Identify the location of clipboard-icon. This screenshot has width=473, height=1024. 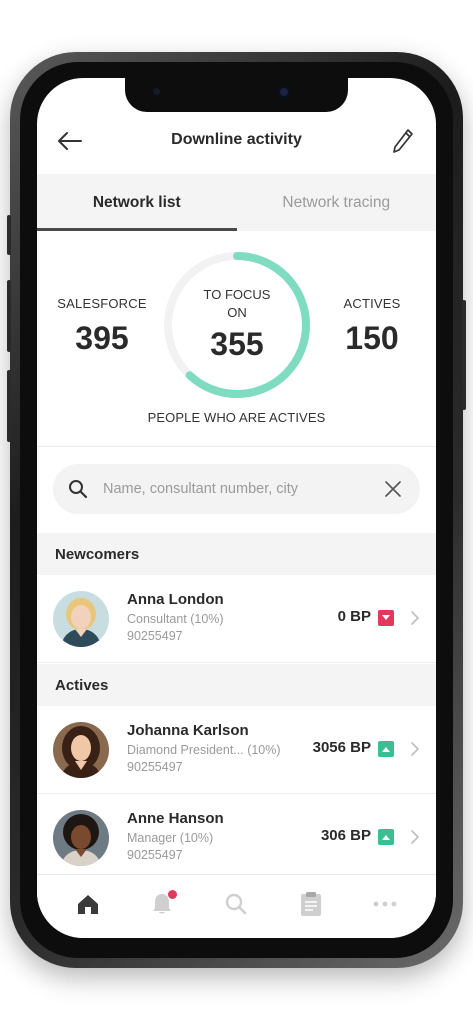
(310, 903).